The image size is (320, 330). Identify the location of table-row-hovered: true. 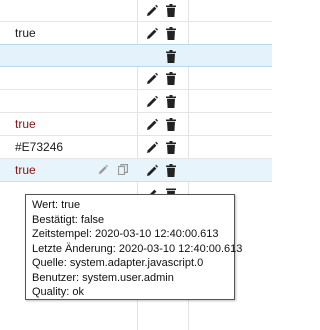
(136, 170).